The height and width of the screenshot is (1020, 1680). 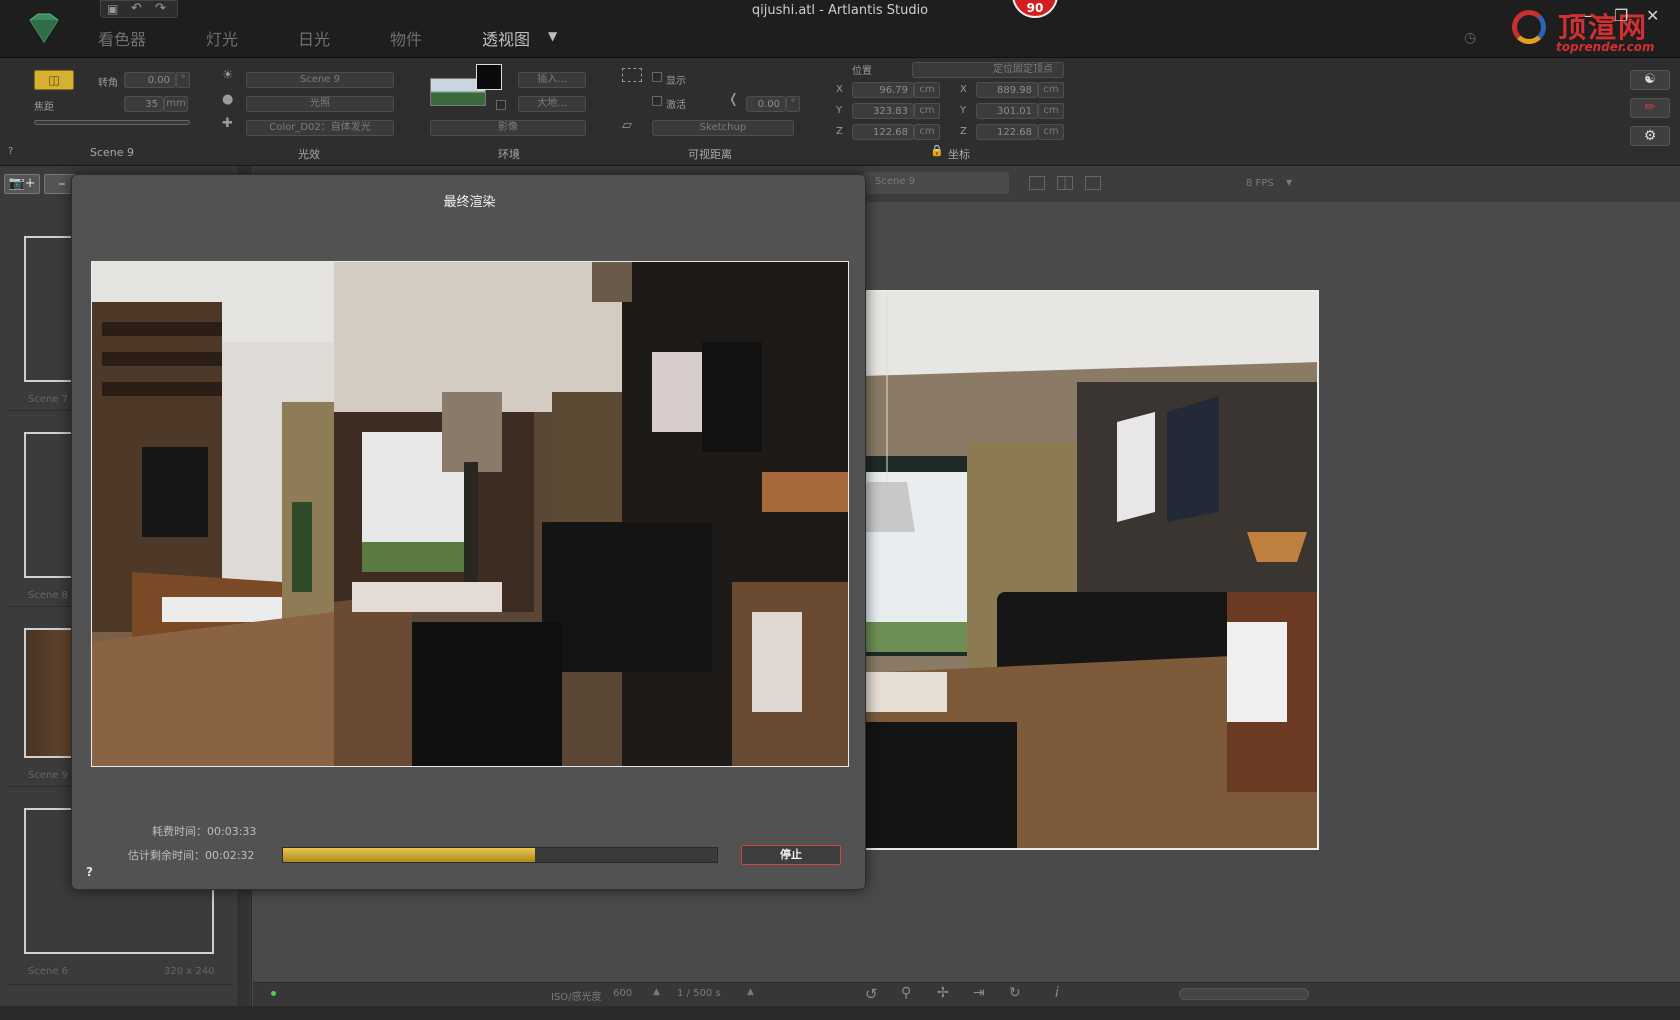 What do you see at coordinates (1652, 15) in the screenshot?
I see `close-button: ✕` at bounding box center [1652, 15].